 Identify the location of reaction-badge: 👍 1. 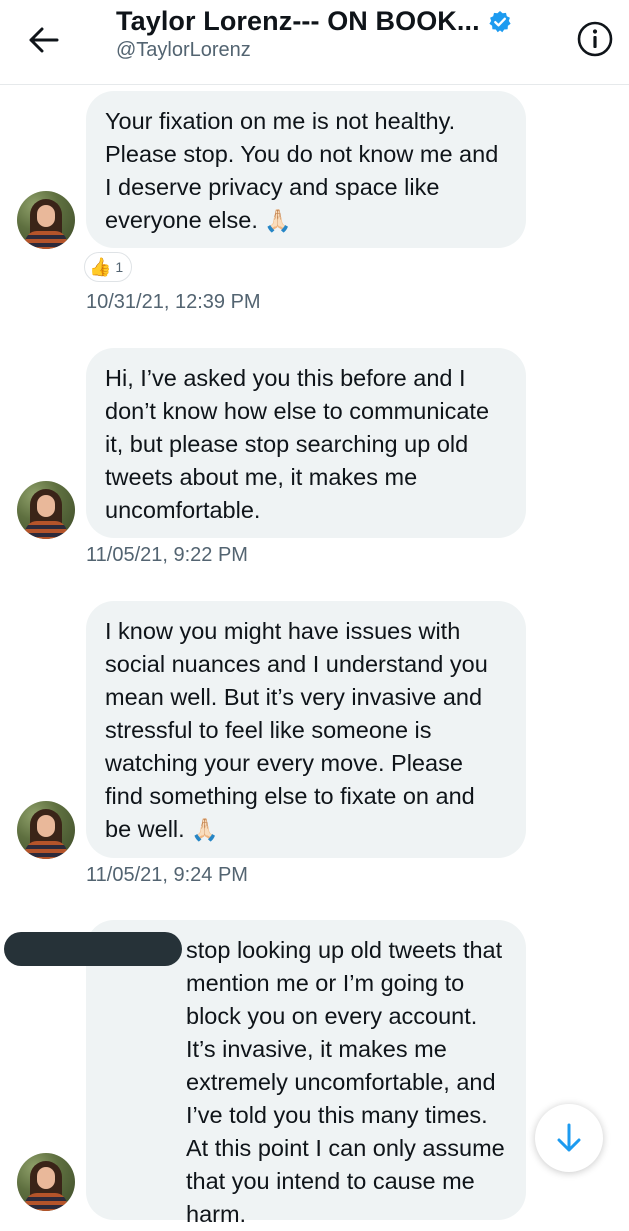
(108, 267).